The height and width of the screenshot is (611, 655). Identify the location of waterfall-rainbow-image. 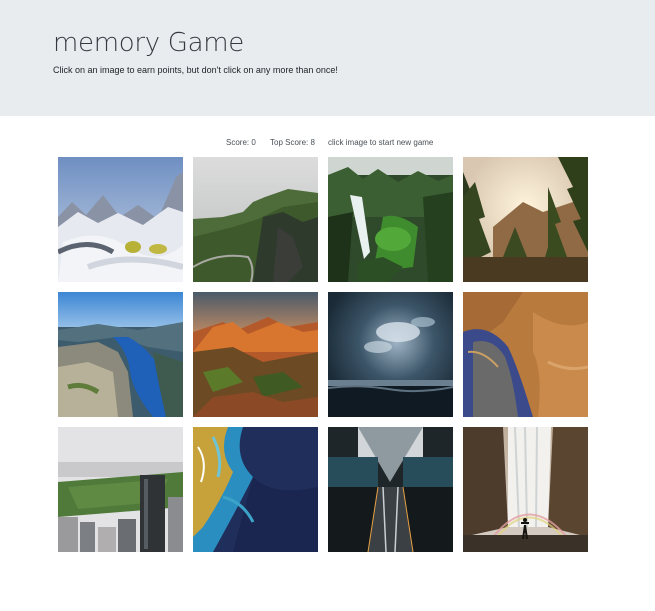
(525, 489).